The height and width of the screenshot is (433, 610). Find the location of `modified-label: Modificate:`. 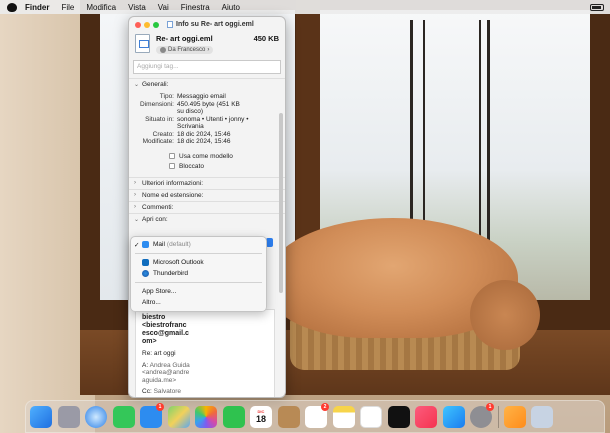

modified-label: Modificate: is located at coordinates (158, 141).